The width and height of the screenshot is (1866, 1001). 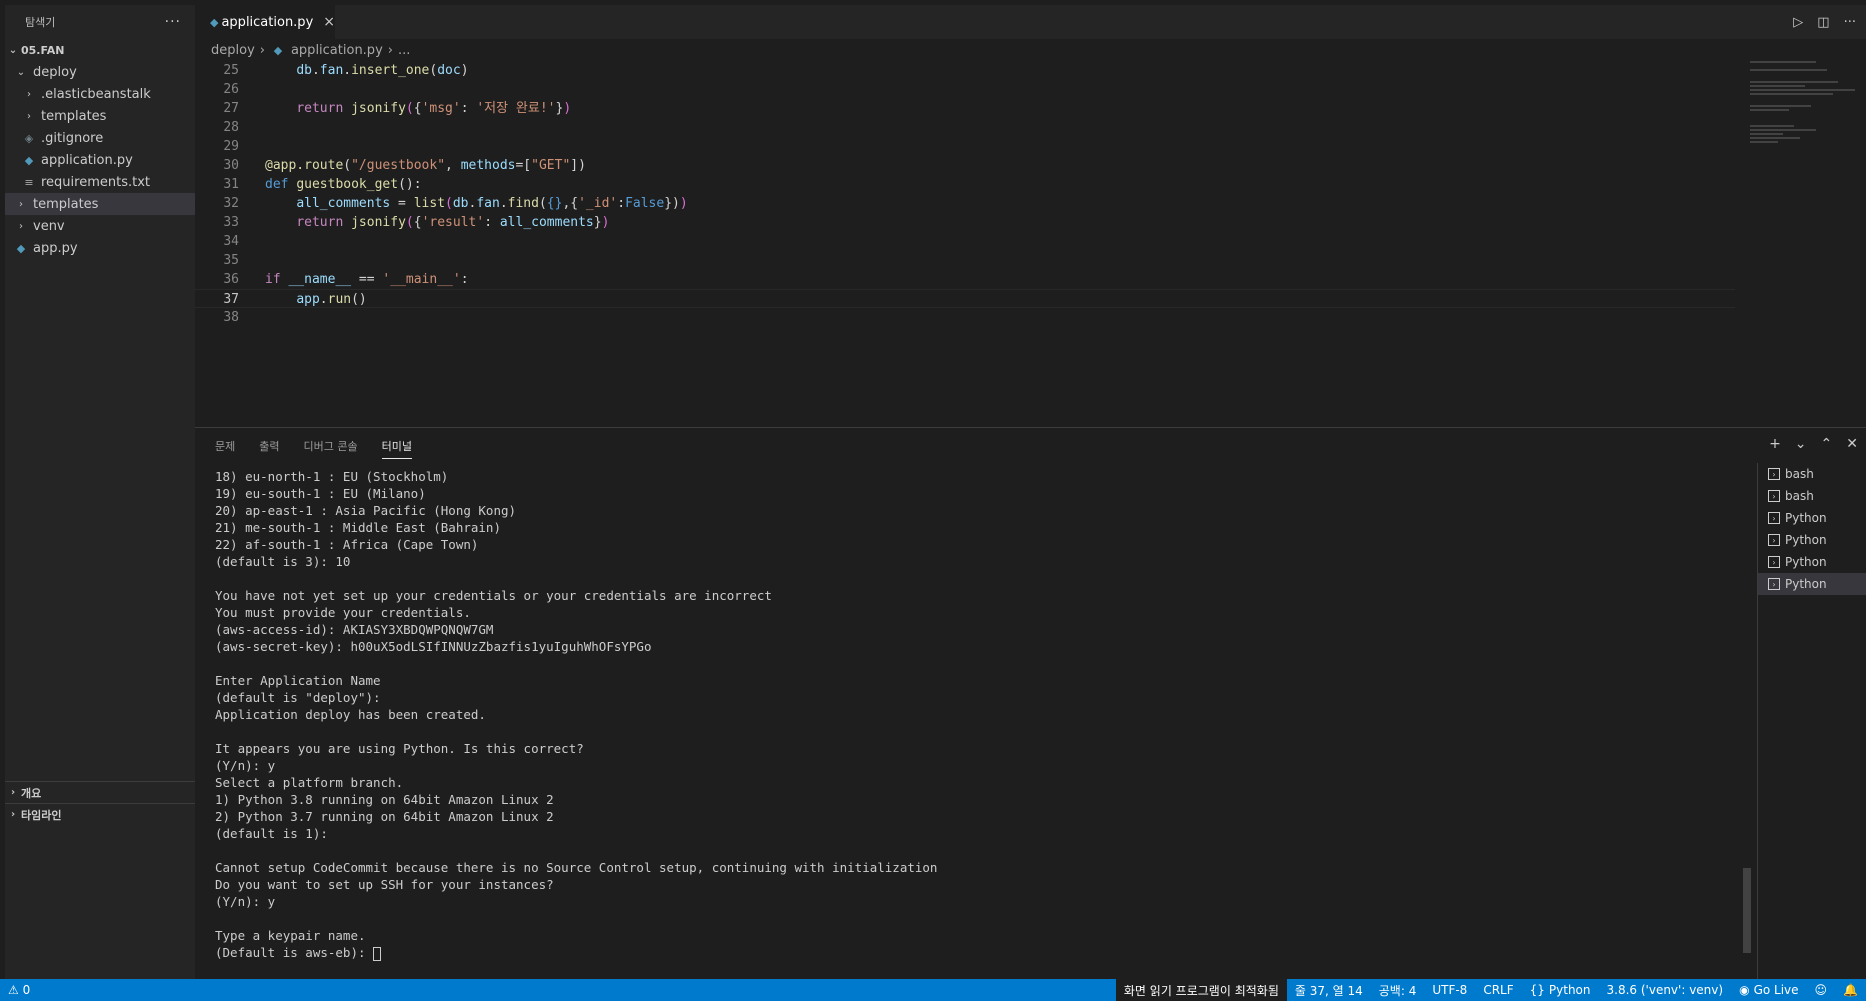 I want to click on tree-item-label: venv, so click(x=49, y=226).